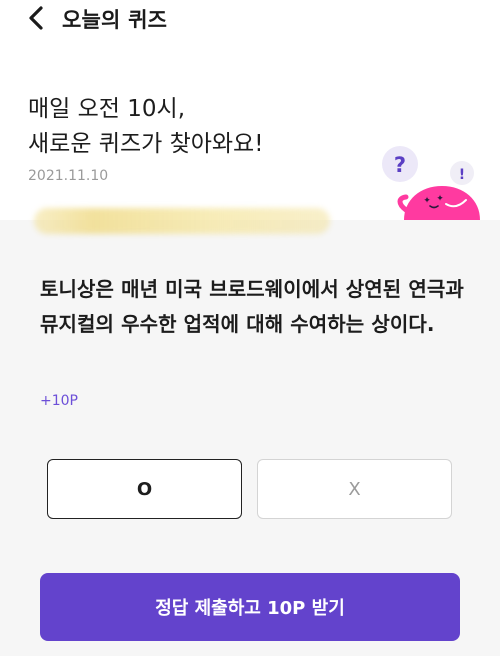 The width and height of the screenshot is (500, 656). I want to click on hero-headline-line1: 매일 오전 10시,, so click(106, 109).